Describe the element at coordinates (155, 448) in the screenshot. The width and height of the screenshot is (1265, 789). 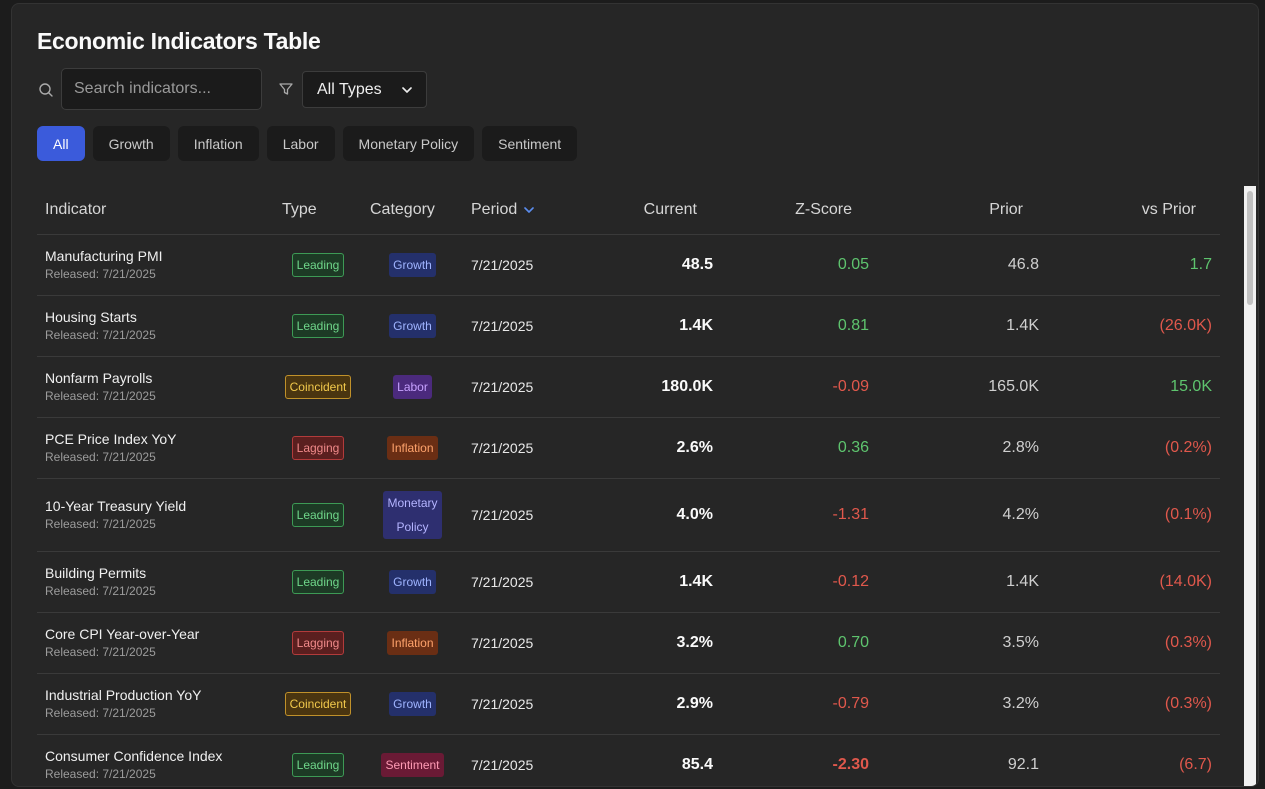
I see `cell-indicator: PCE Price Index YoY Released: 7/21/2025` at that location.